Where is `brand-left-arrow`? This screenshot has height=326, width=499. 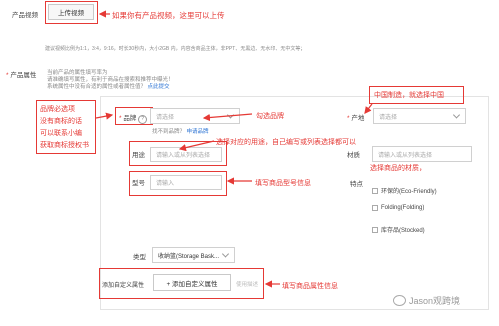 brand-left-arrow is located at coordinates (104, 116).